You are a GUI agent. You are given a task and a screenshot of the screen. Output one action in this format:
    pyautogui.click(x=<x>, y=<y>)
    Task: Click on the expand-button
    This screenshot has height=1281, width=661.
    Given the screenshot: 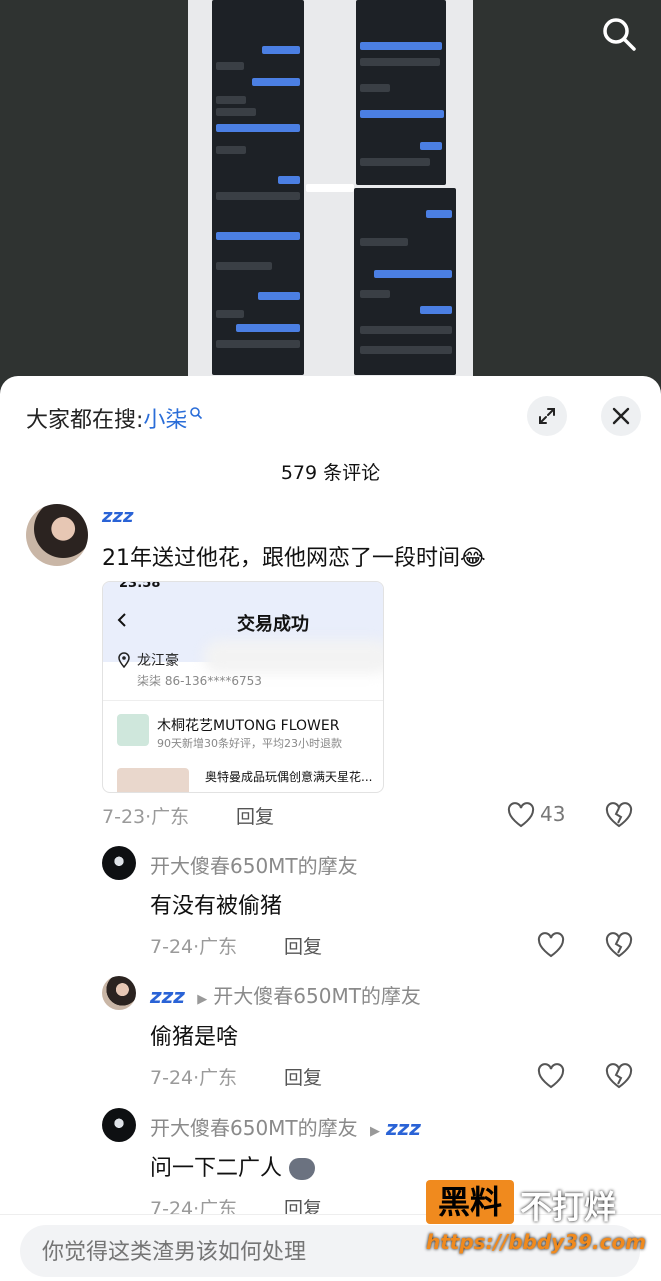 What is the action you would take?
    pyautogui.click(x=547, y=416)
    